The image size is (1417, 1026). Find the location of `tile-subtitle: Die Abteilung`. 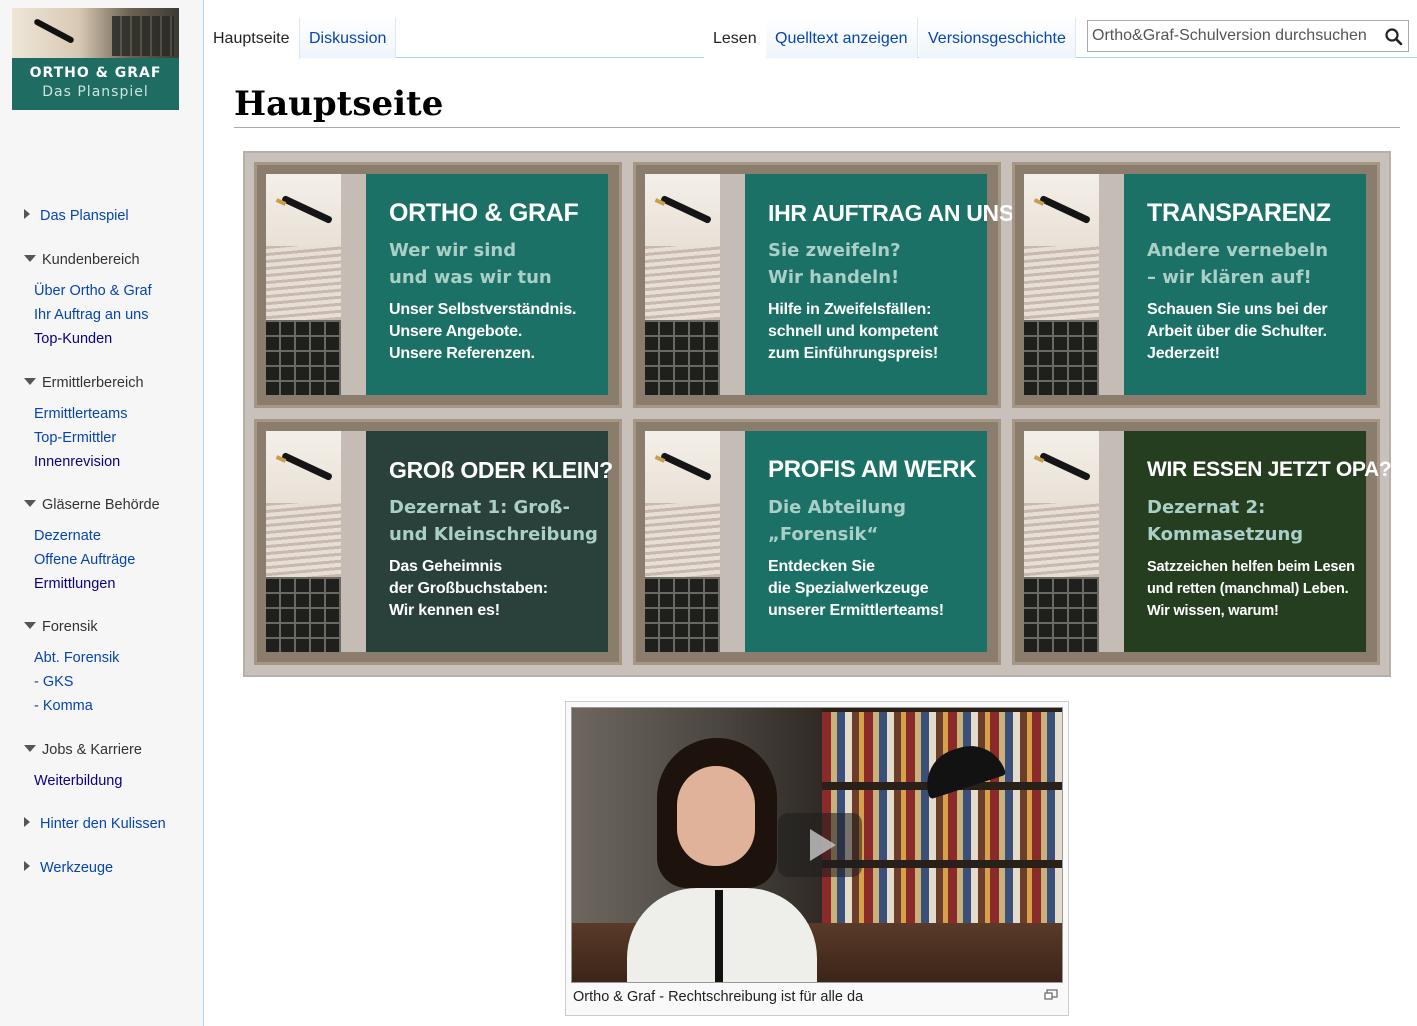

tile-subtitle: Die Abteilung is located at coordinates (837, 507).